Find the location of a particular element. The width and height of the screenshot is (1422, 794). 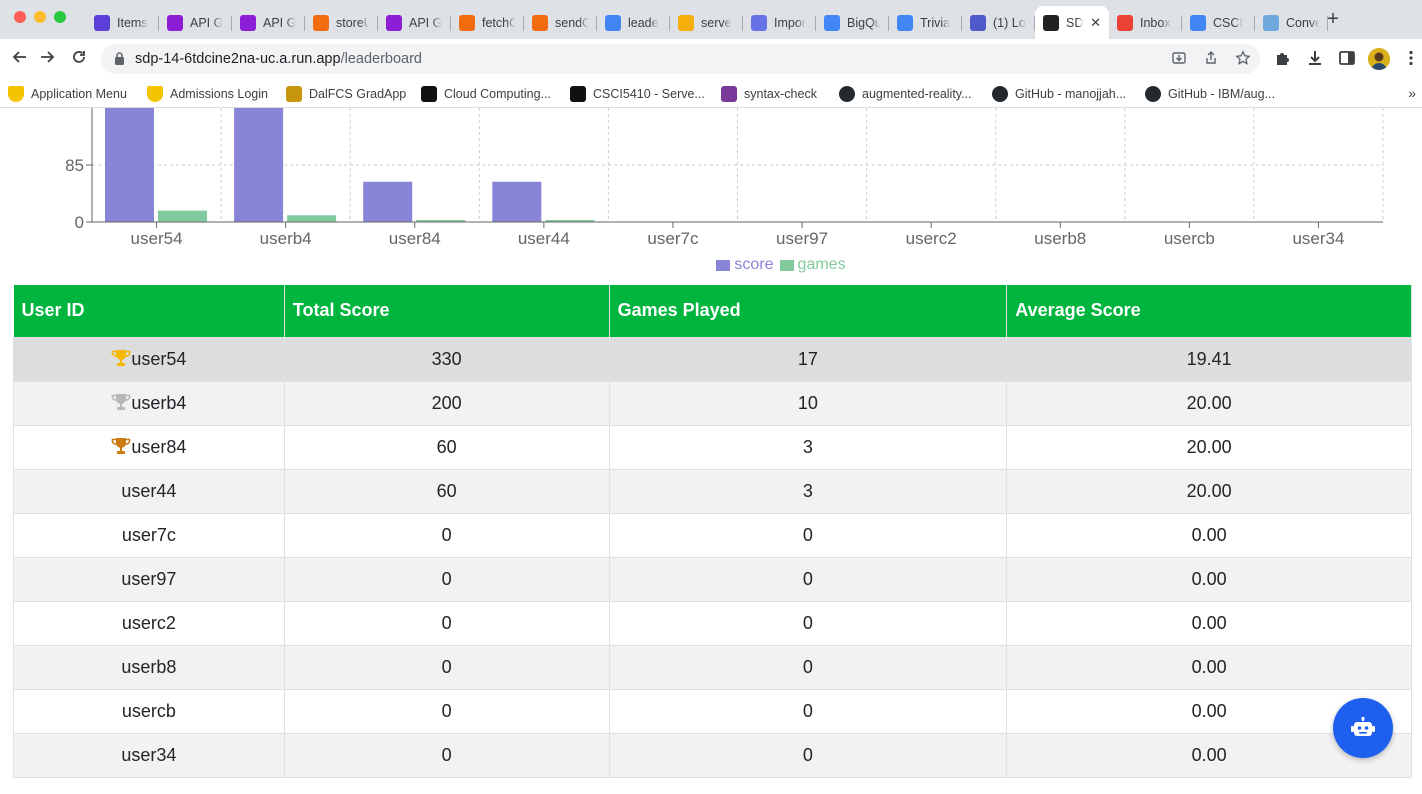

cell-average-score: 20.00 is located at coordinates (1209, 403).